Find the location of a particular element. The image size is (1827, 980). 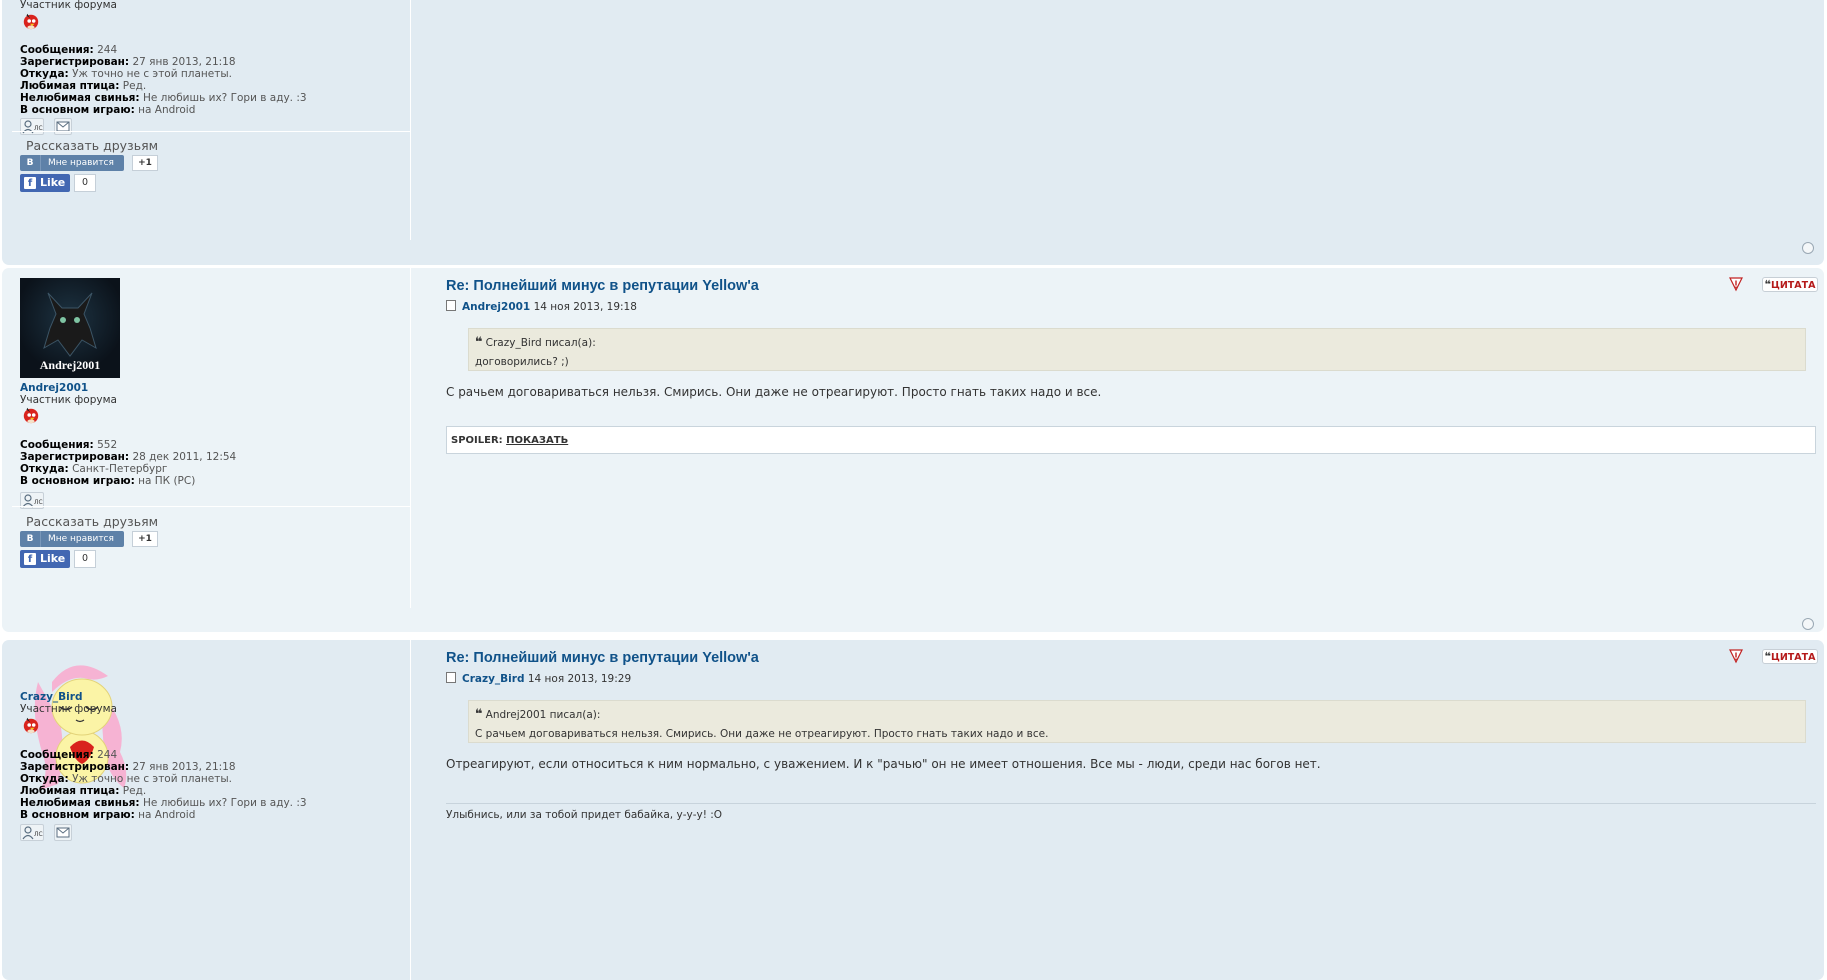

user-icon: ЛС is located at coordinates (32, 833).